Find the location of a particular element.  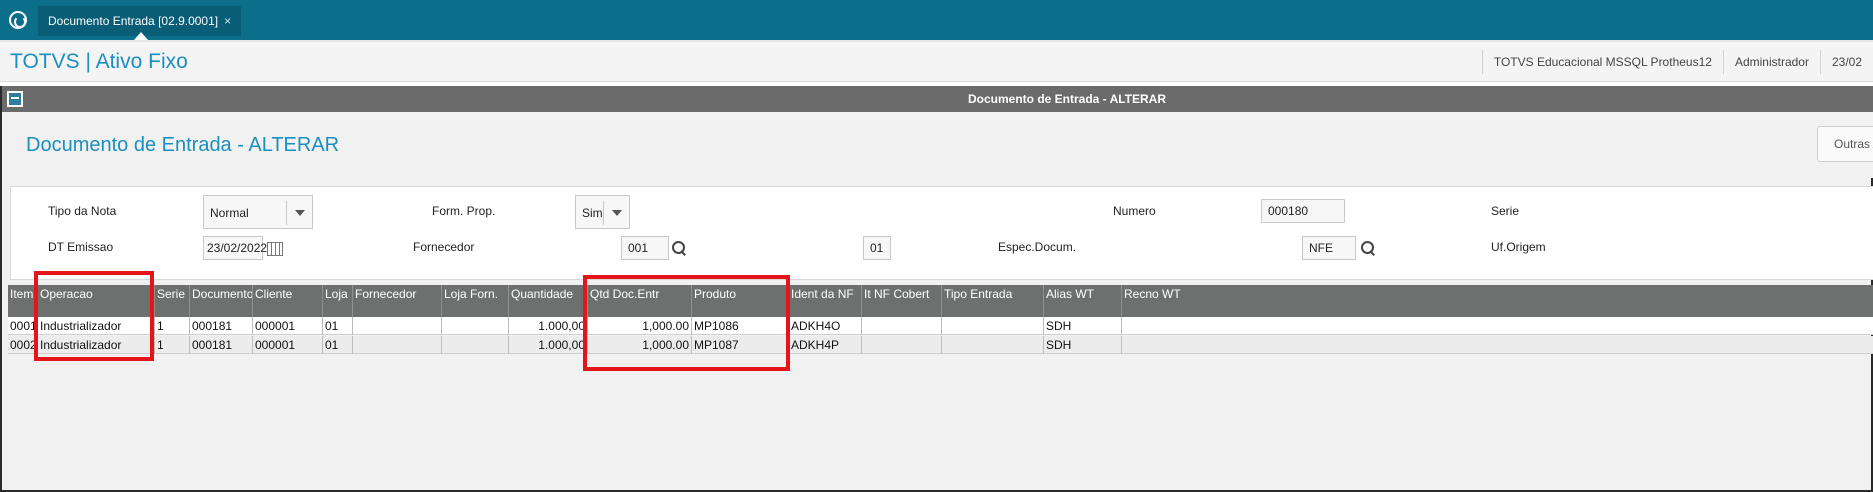

top-tab-bar: Documento Entrada [02.9.0001] × is located at coordinates (936, 20).